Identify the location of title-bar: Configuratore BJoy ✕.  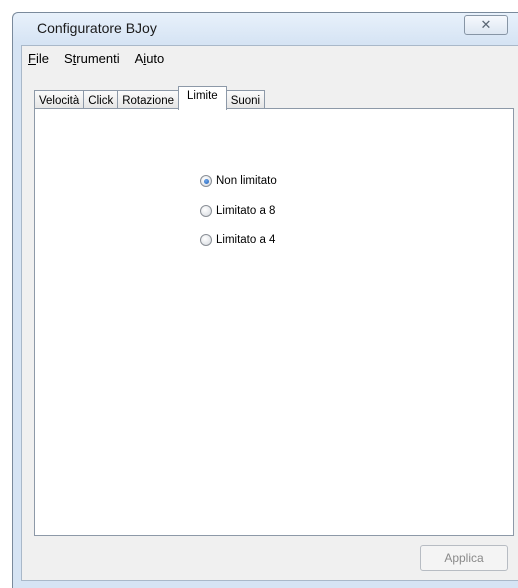
(265, 29).